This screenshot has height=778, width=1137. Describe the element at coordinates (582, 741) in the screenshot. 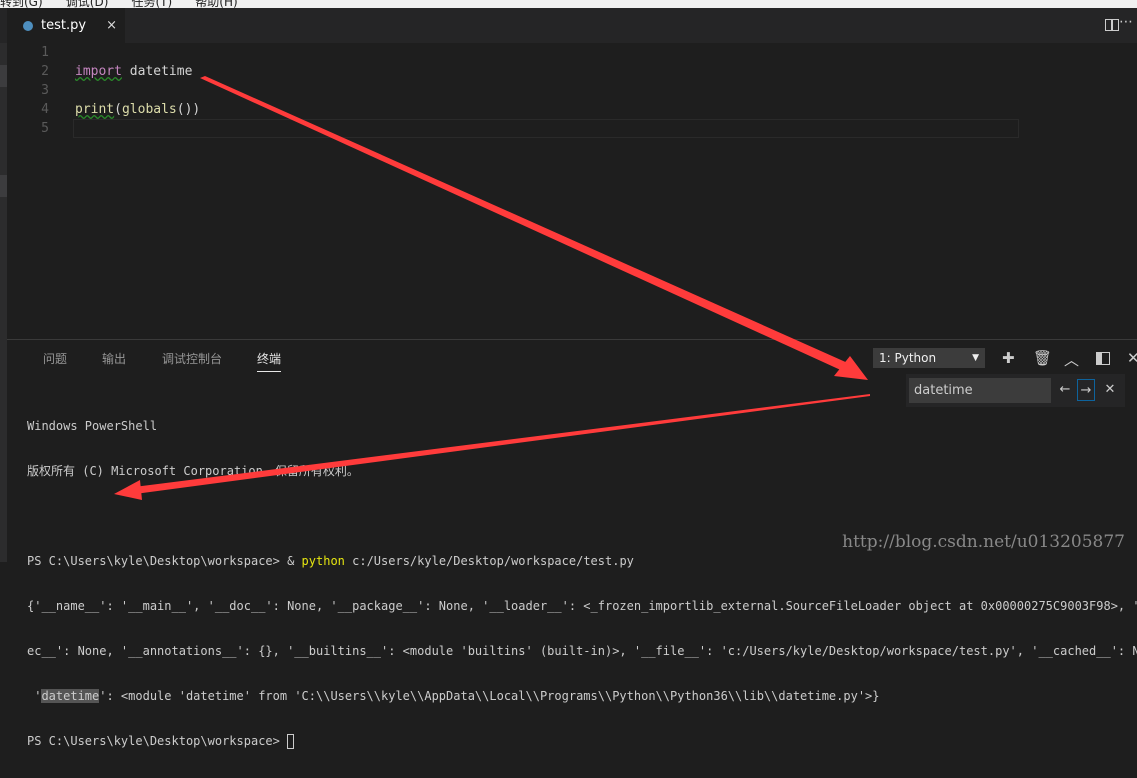

I see `terminal-line: PS C:\Users\kyle\Desktop\workspace>` at that location.